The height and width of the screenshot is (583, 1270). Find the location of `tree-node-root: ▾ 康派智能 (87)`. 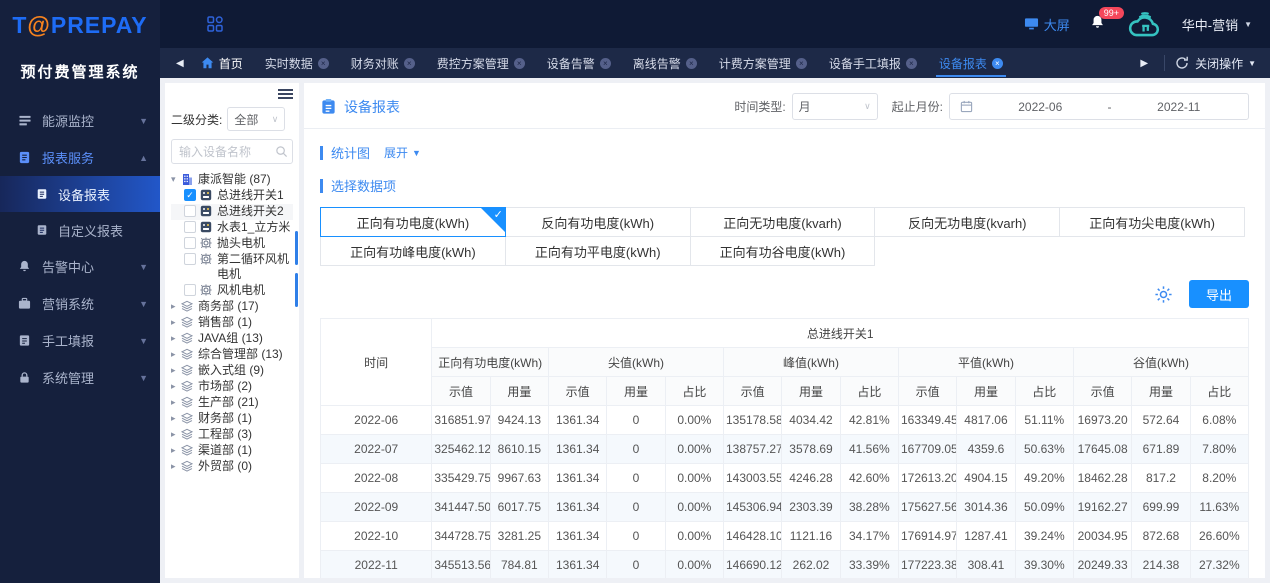

tree-node-root: ▾ 康派智能 (87) is located at coordinates (232, 180).